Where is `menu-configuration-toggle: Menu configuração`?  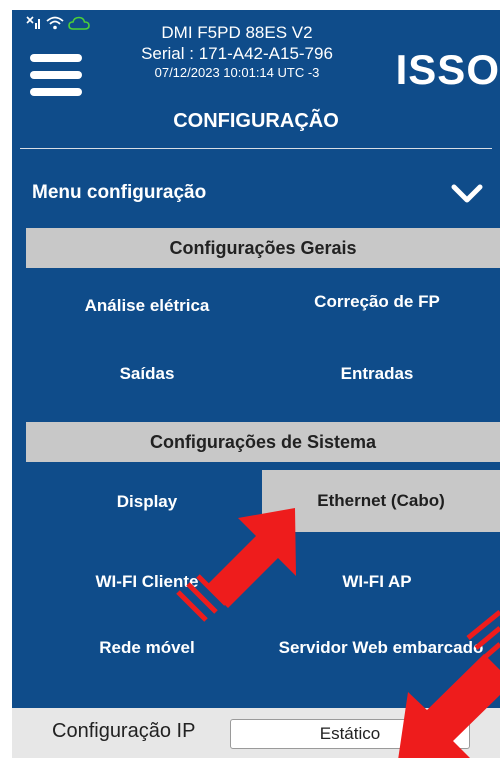 menu-configuration-toggle: Menu configuração is located at coordinates (256, 195).